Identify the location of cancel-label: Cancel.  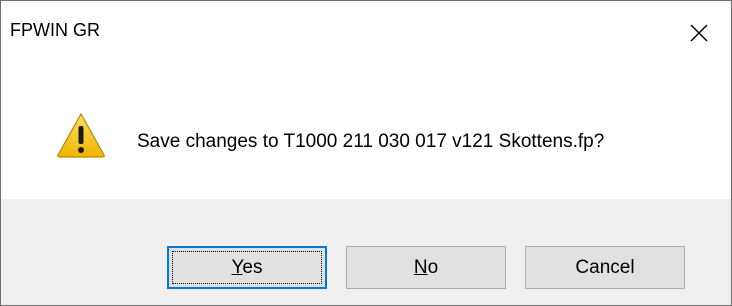
(605, 267).